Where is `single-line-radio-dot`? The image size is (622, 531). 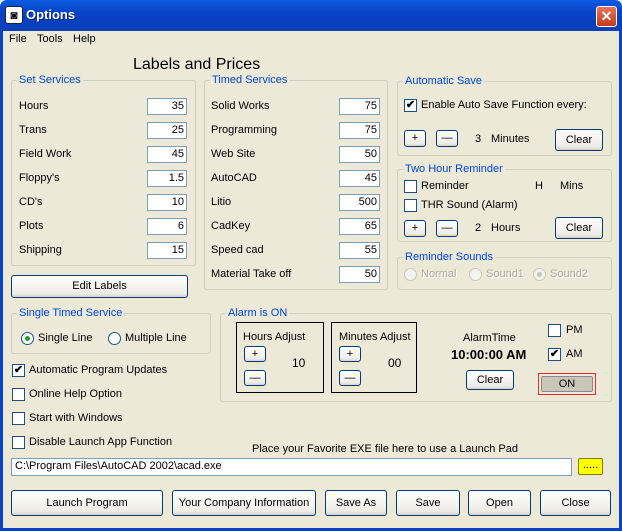
single-line-radio-dot is located at coordinates (27, 338).